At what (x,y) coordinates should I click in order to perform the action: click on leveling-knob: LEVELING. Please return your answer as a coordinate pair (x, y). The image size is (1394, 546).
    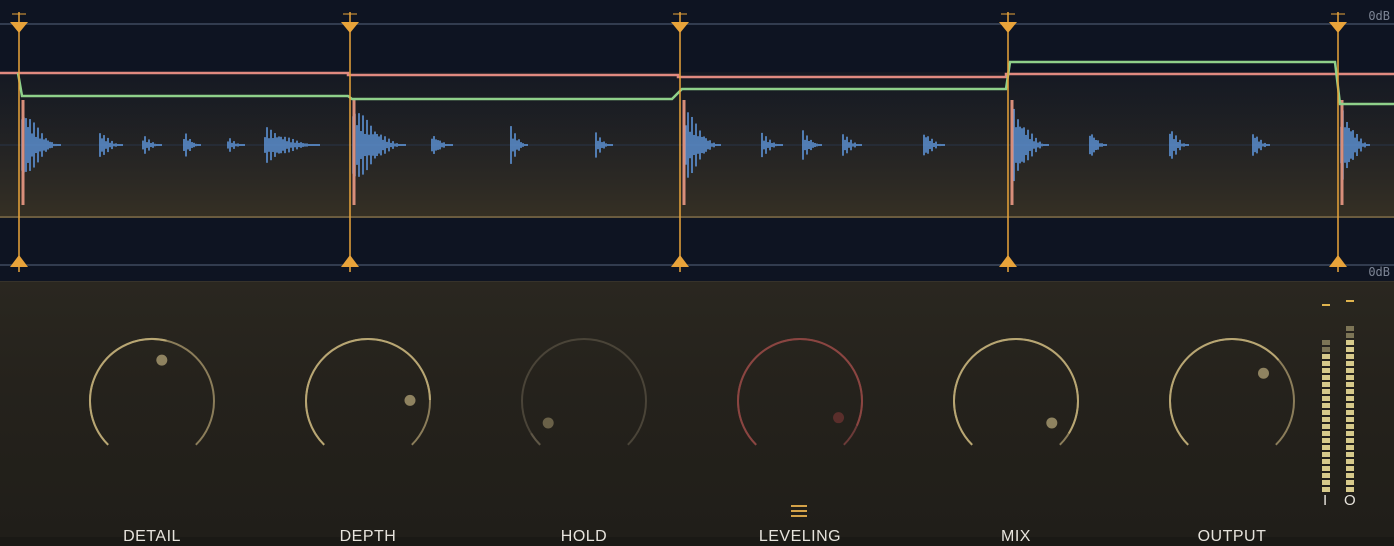
    Looking at the image, I should click on (800, 440).